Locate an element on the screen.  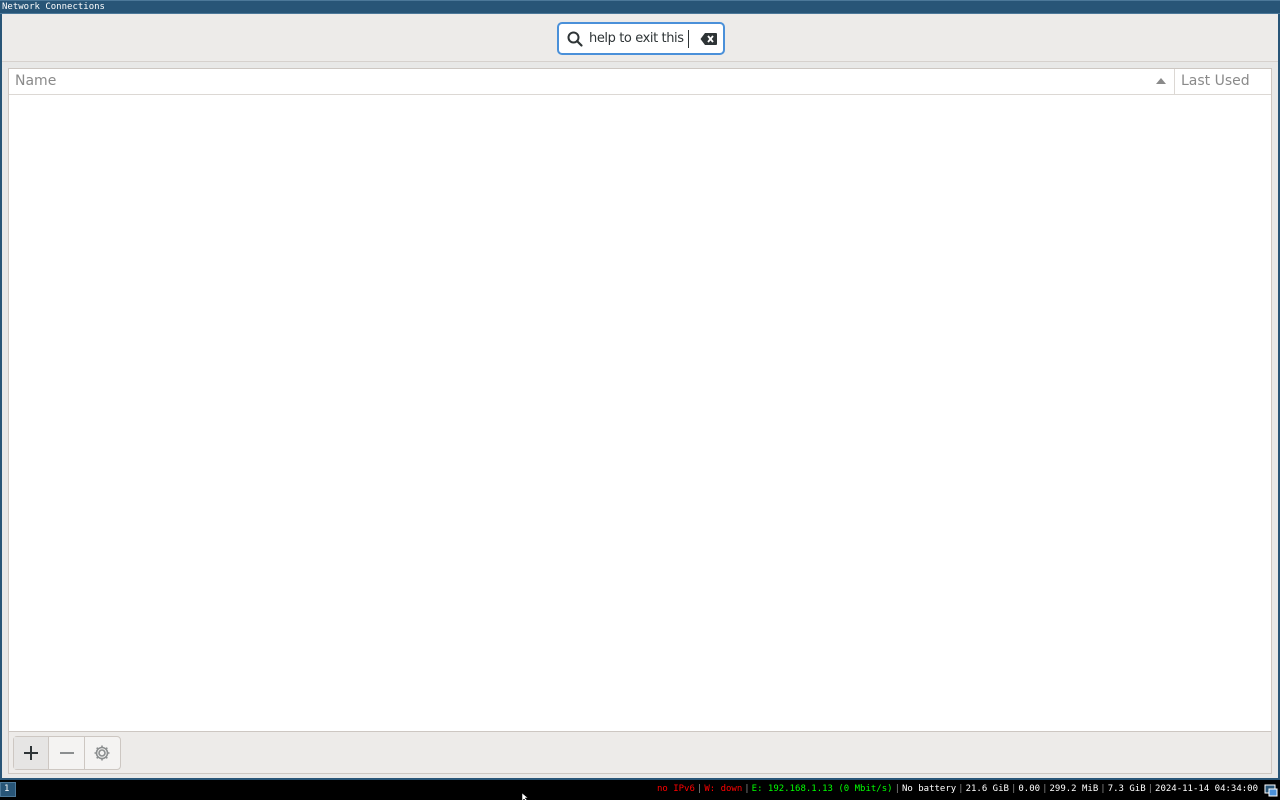
column-header-last-used-label: Last Used is located at coordinates (1215, 81).